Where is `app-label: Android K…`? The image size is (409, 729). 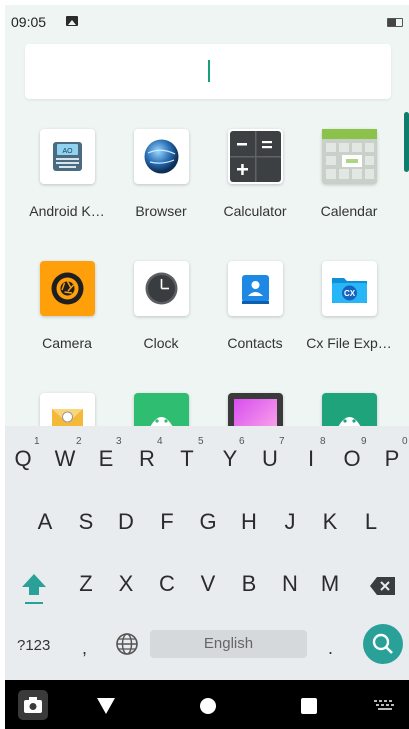
app-label: Android K… is located at coordinates (67, 211).